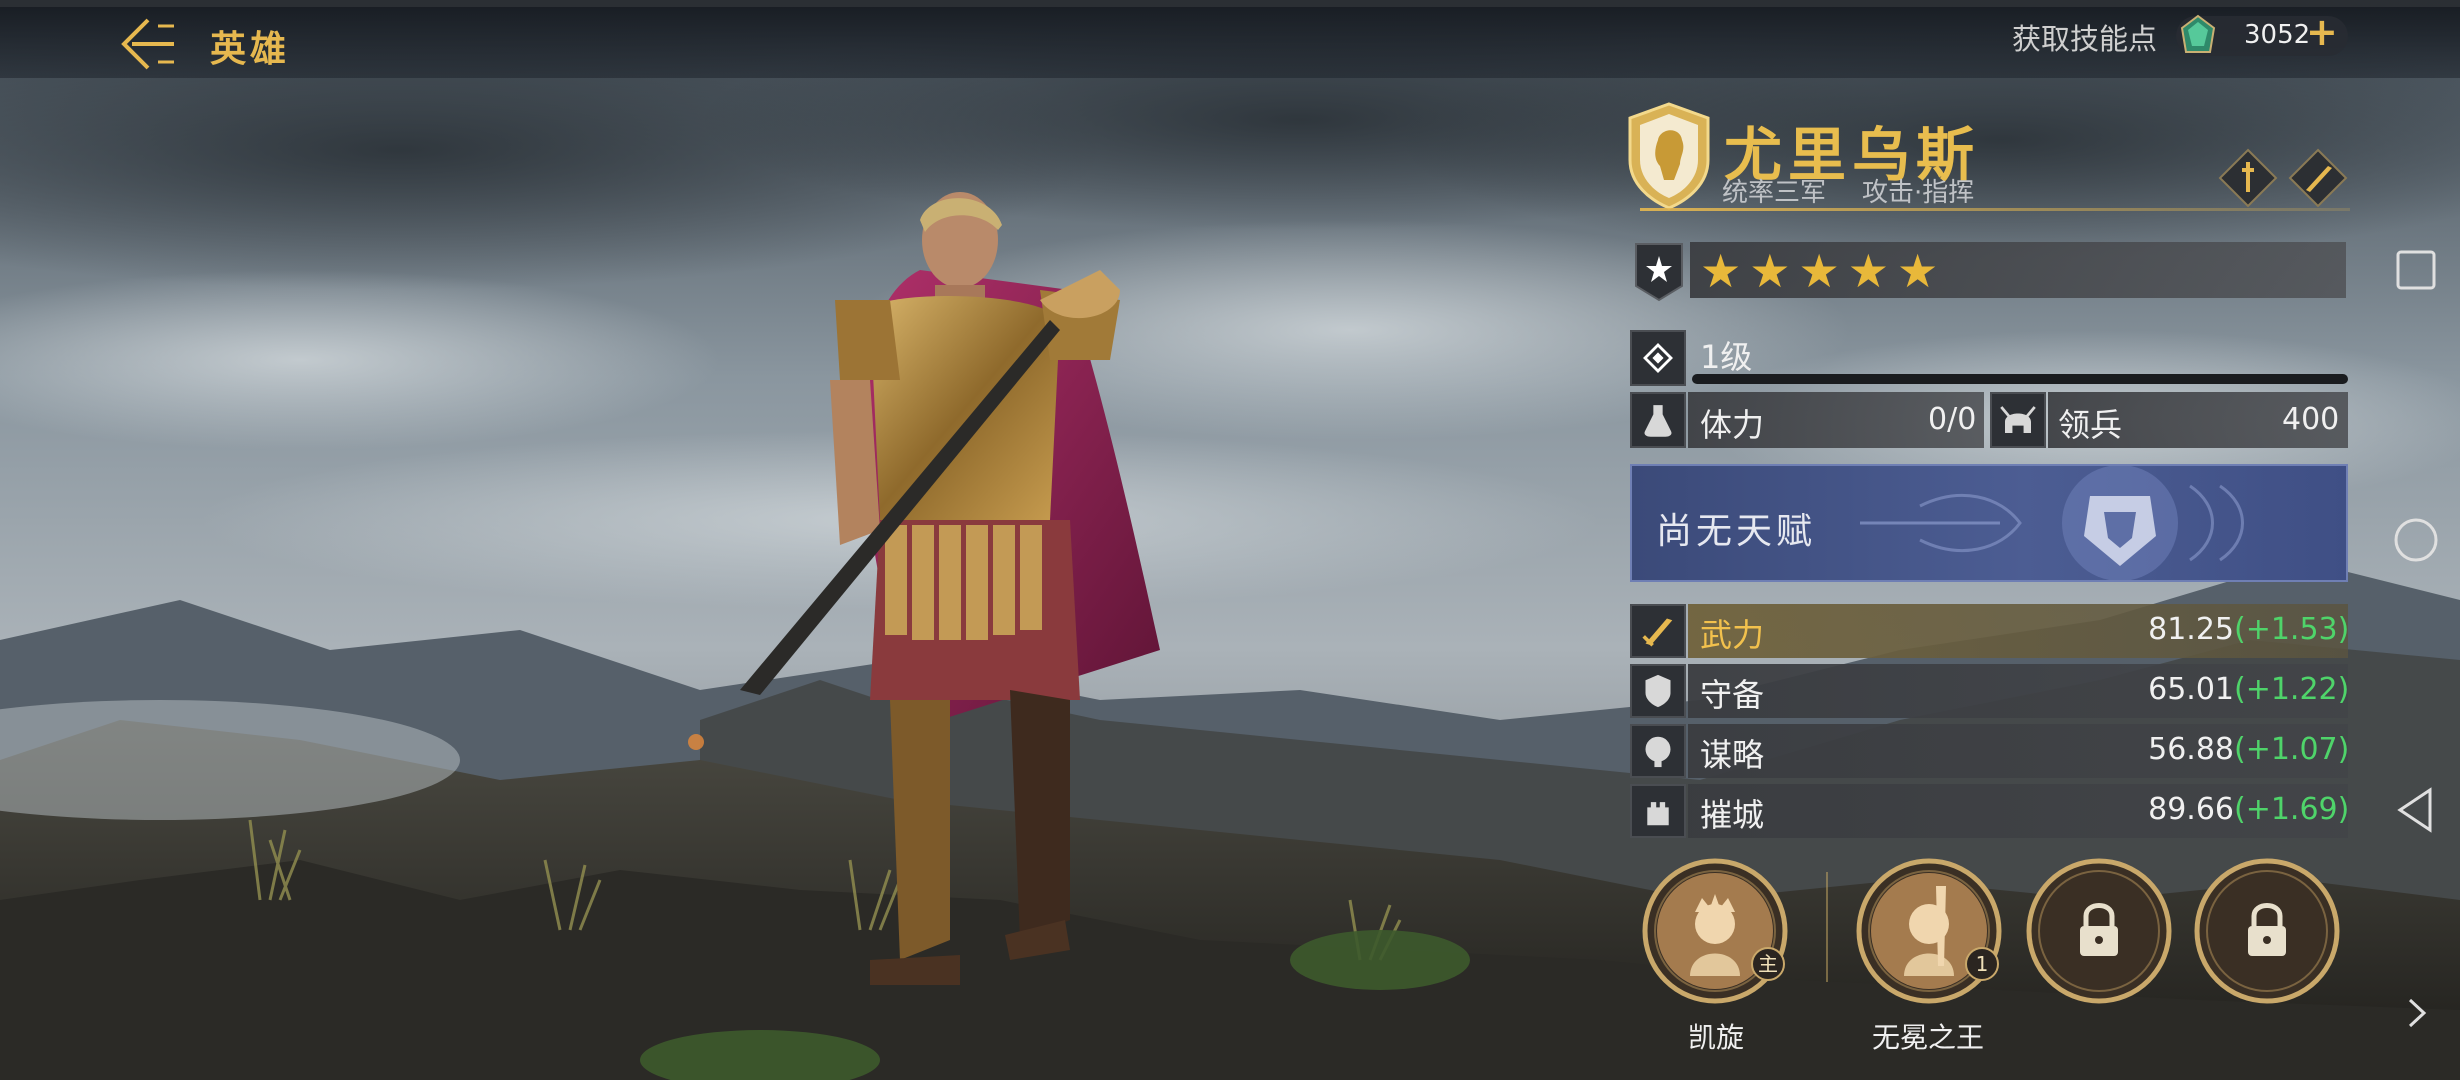  What do you see at coordinates (2322, 32) in the screenshot?
I see `add-skill-points-button: +` at bounding box center [2322, 32].